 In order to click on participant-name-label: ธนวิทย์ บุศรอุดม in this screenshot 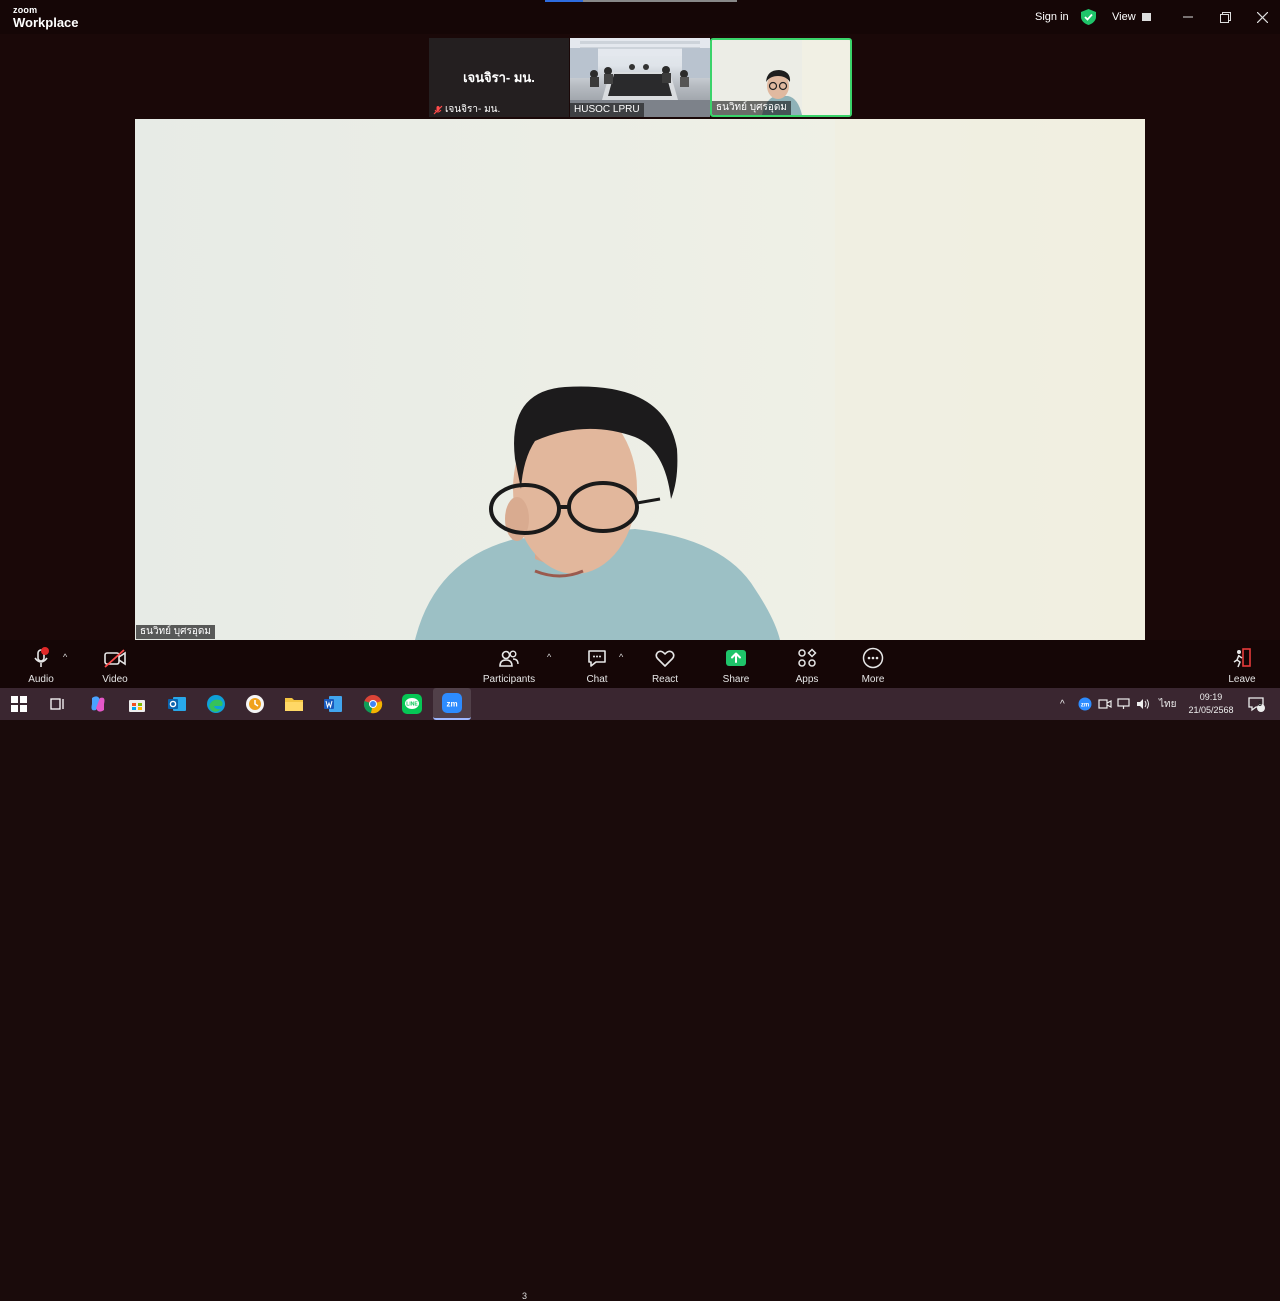, I will do `click(751, 108)`.